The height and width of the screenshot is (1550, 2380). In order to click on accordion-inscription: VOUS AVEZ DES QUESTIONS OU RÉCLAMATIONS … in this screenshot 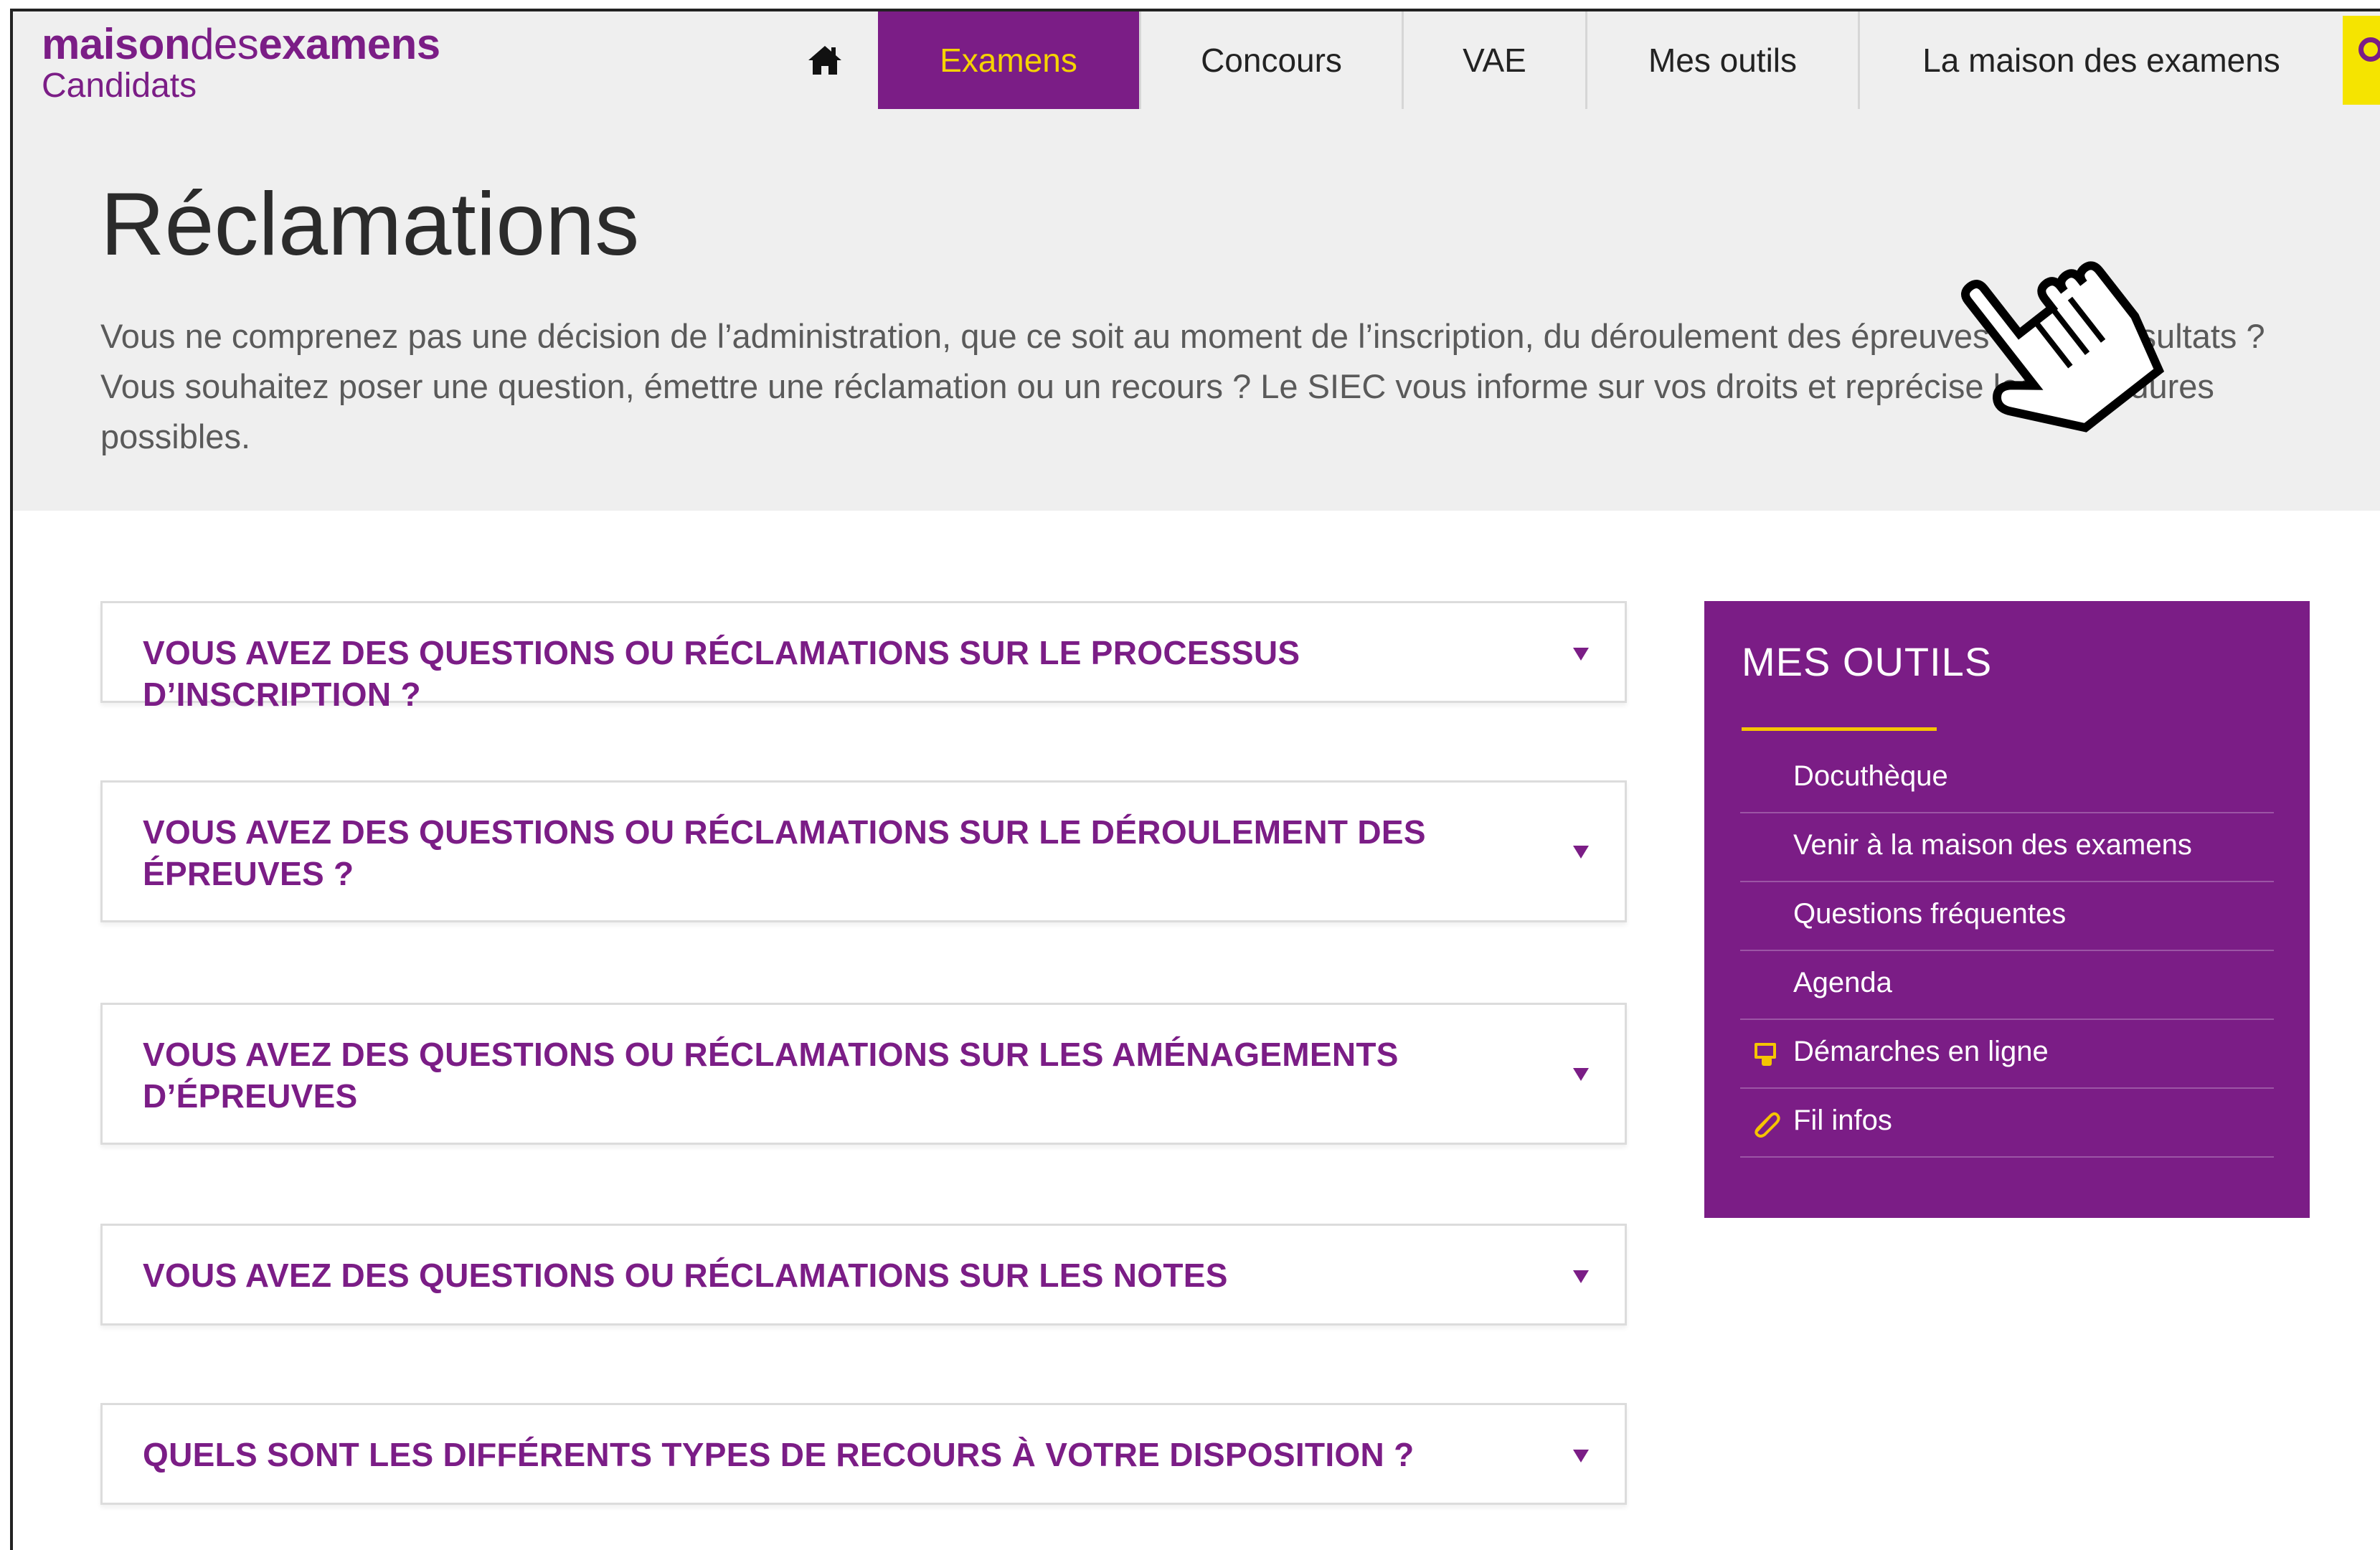, I will do `click(863, 657)`.